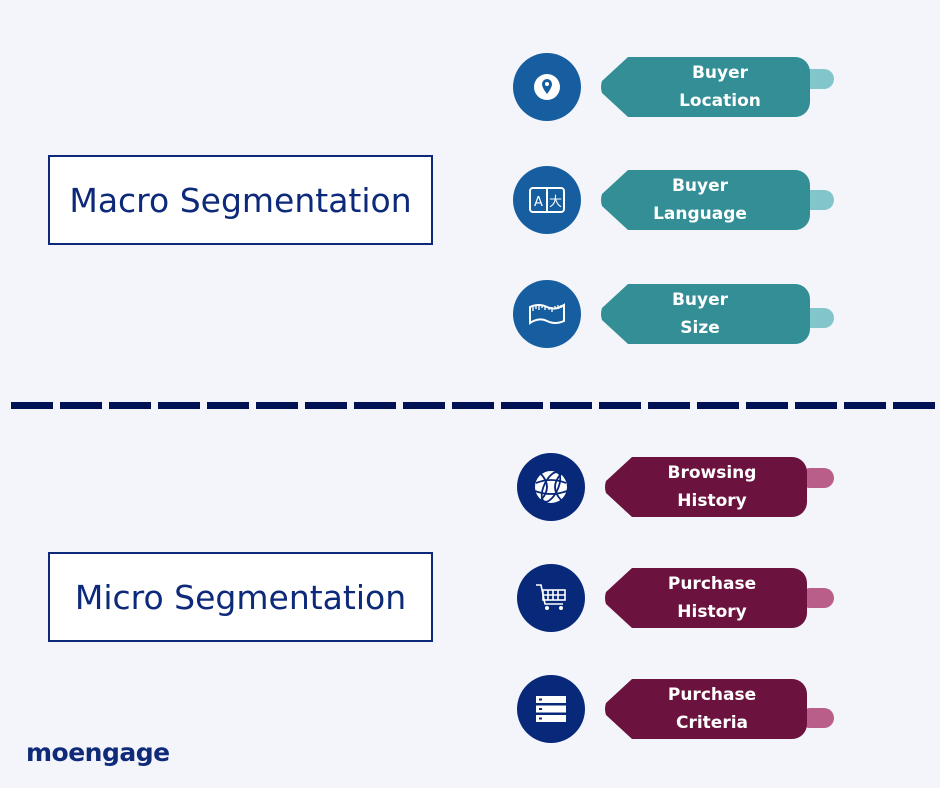  Describe the element at coordinates (551, 709) in the screenshot. I see `list-icon` at that location.